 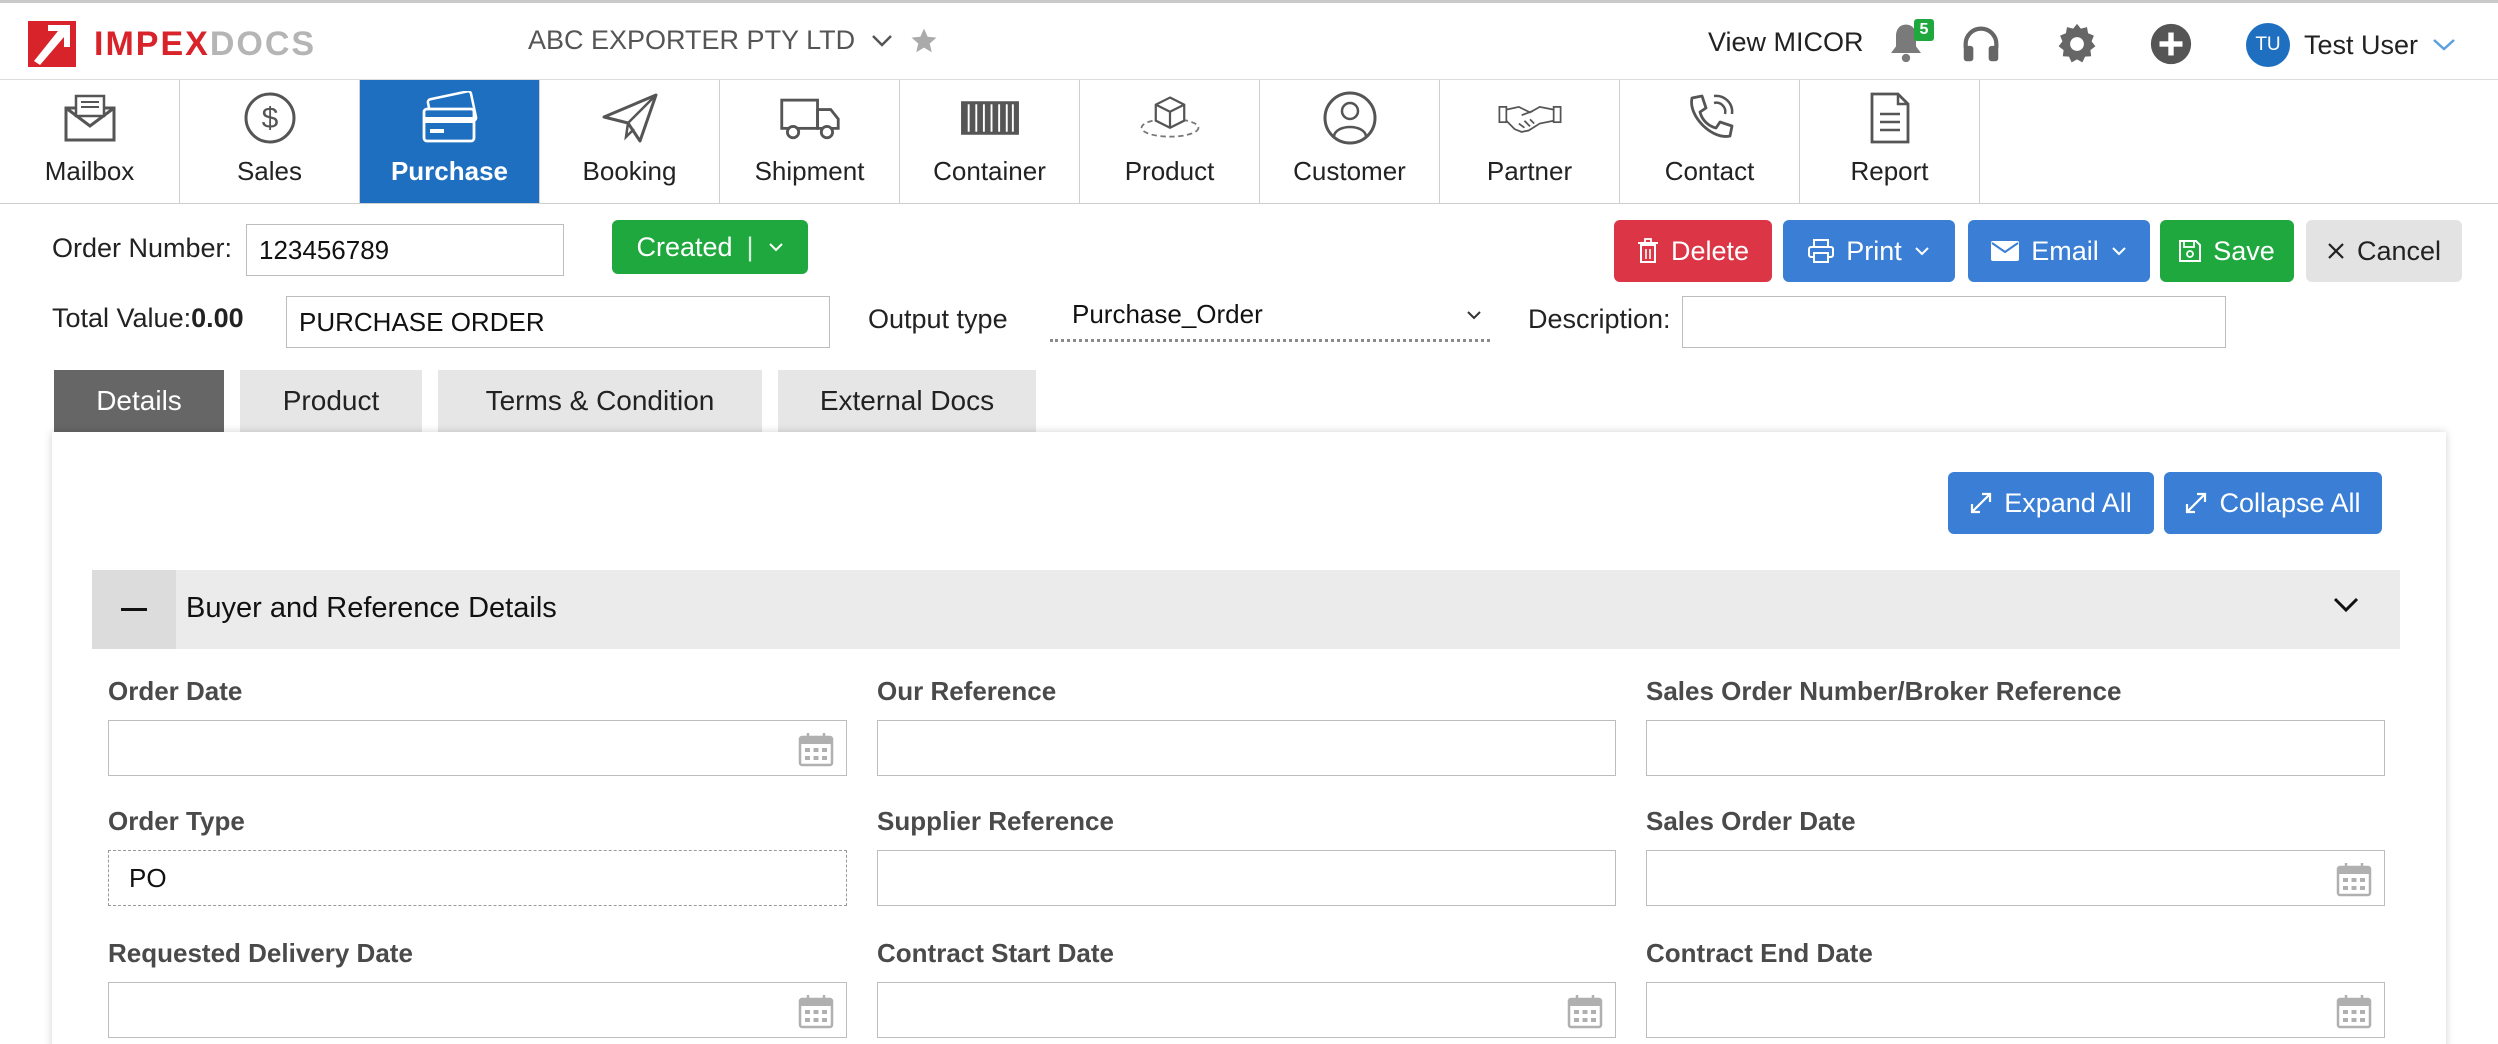 I want to click on close-icon, so click(x=2336, y=251).